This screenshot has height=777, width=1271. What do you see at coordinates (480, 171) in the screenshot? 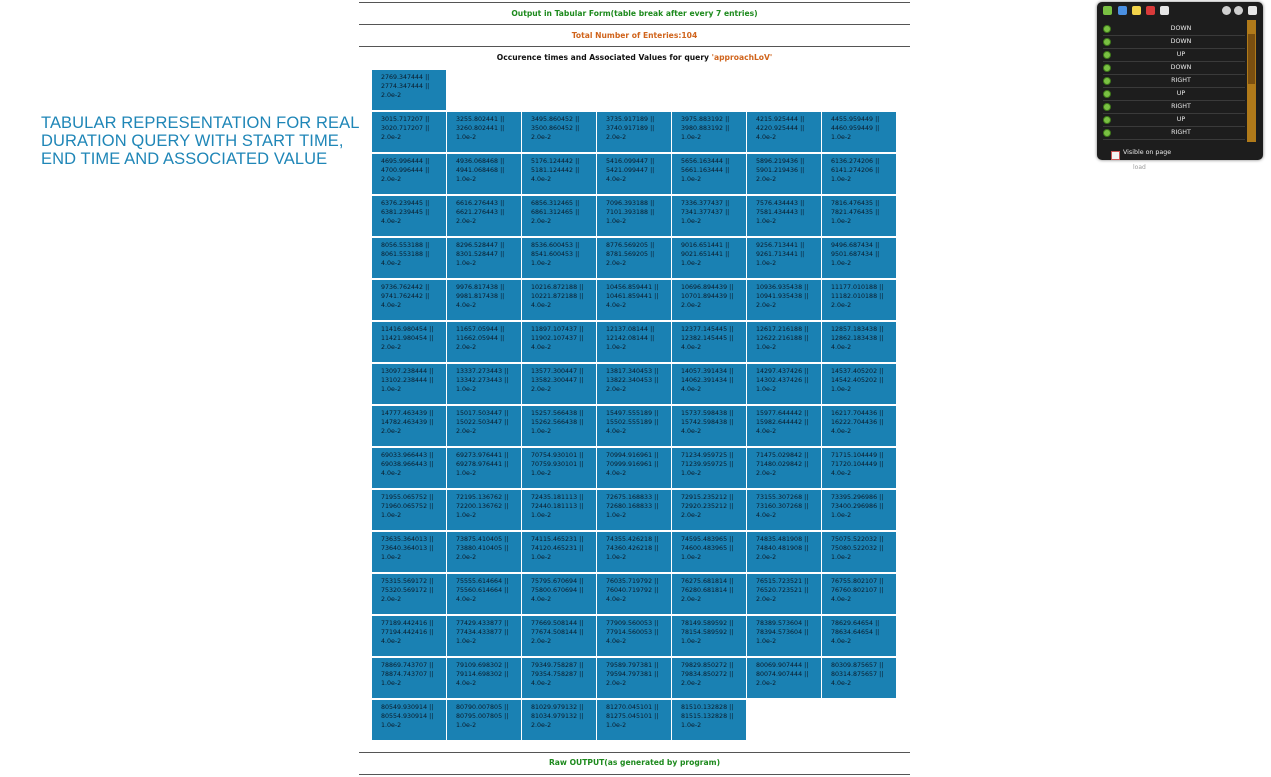
I see `end-time: 4941.068468 ||` at bounding box center [480, 171].